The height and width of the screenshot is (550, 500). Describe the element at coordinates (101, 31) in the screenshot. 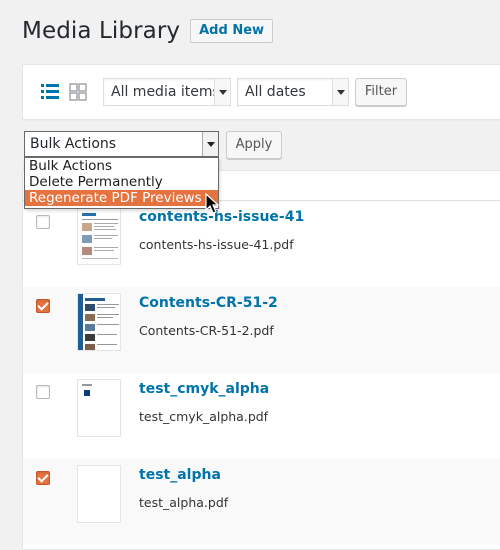

I see `page-title: Media Library` at that location.